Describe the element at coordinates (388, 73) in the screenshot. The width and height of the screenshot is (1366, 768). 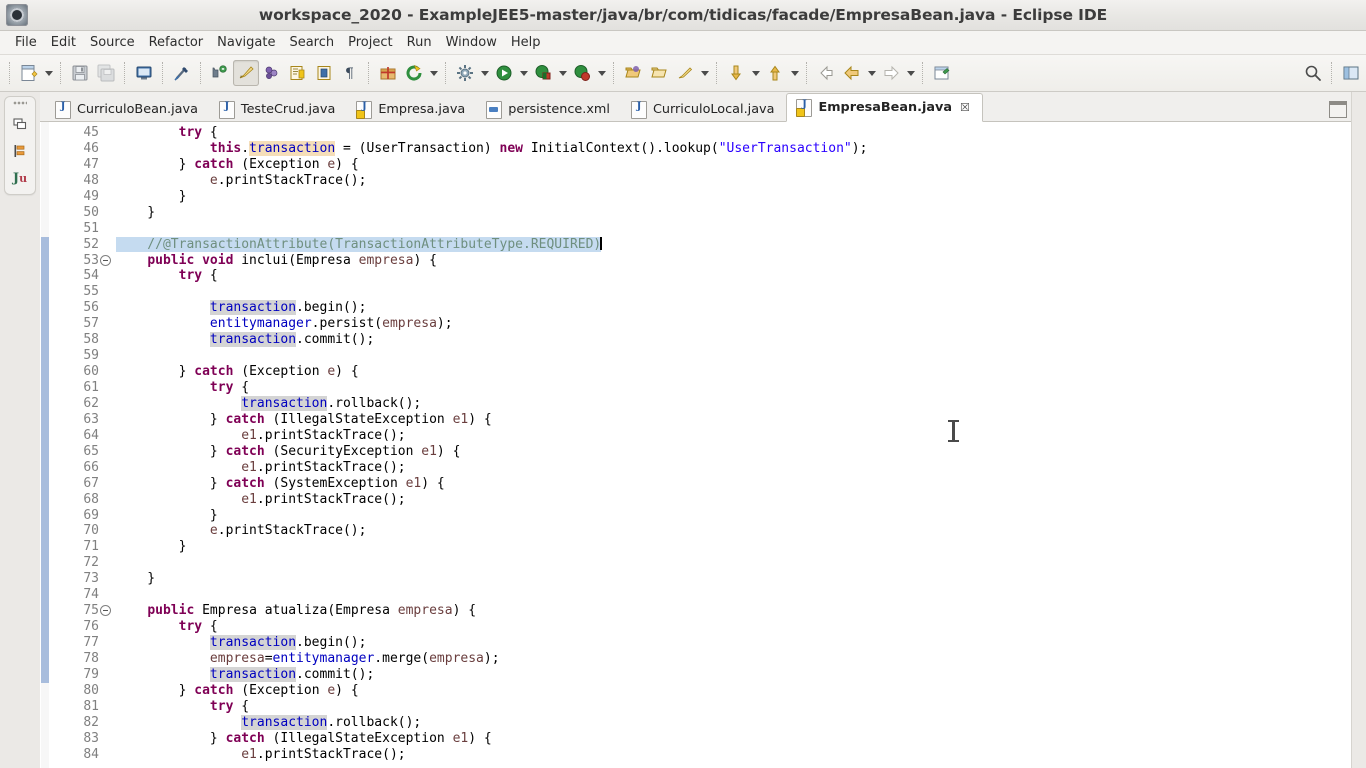
I see `build-all-button` at that location.